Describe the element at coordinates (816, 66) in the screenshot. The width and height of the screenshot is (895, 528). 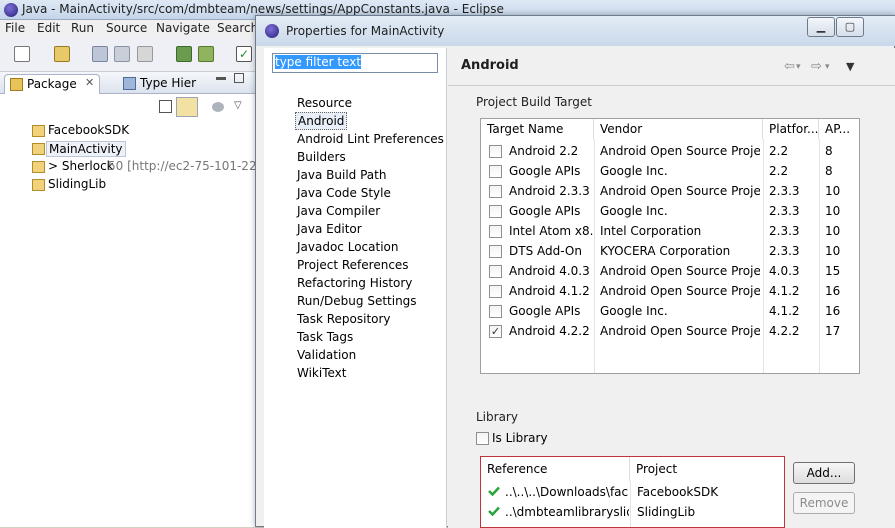
I see `forward-arrow-icon: ⇨` at that location.